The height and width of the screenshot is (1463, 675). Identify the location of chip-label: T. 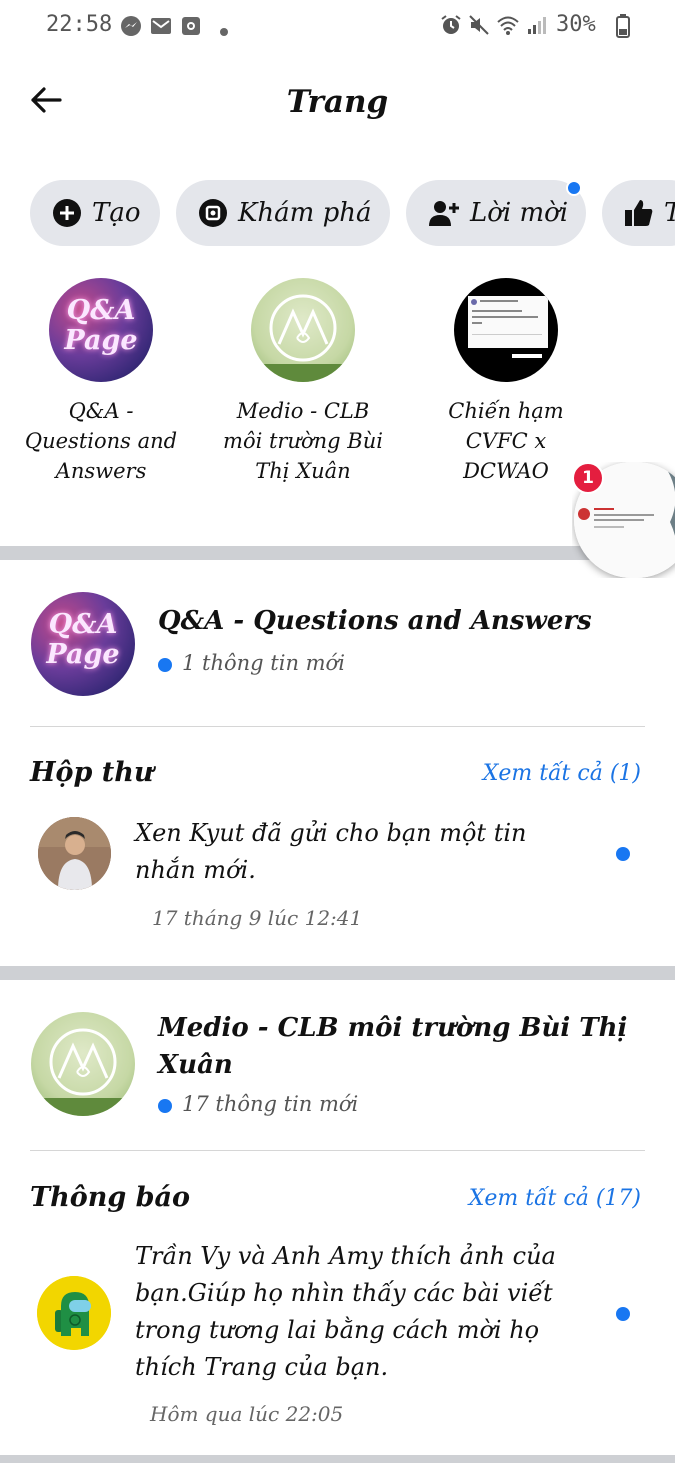
(669, 213).